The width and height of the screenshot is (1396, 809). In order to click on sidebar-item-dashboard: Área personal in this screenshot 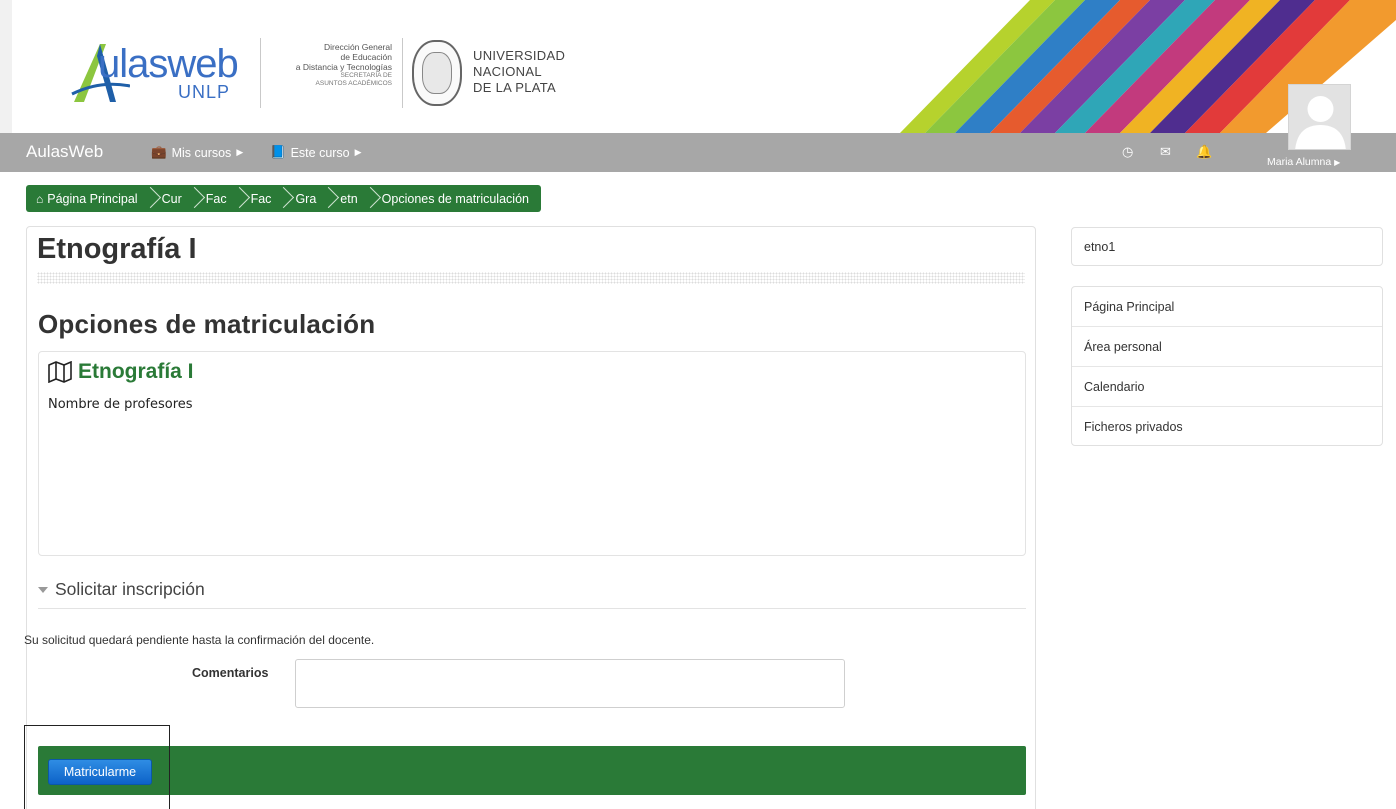, I will do `click(1227, 347)`.